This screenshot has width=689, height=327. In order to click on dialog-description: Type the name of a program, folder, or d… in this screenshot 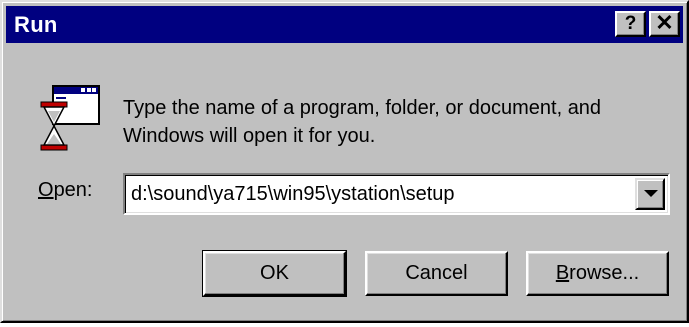, I will do `click(403, 122)`.